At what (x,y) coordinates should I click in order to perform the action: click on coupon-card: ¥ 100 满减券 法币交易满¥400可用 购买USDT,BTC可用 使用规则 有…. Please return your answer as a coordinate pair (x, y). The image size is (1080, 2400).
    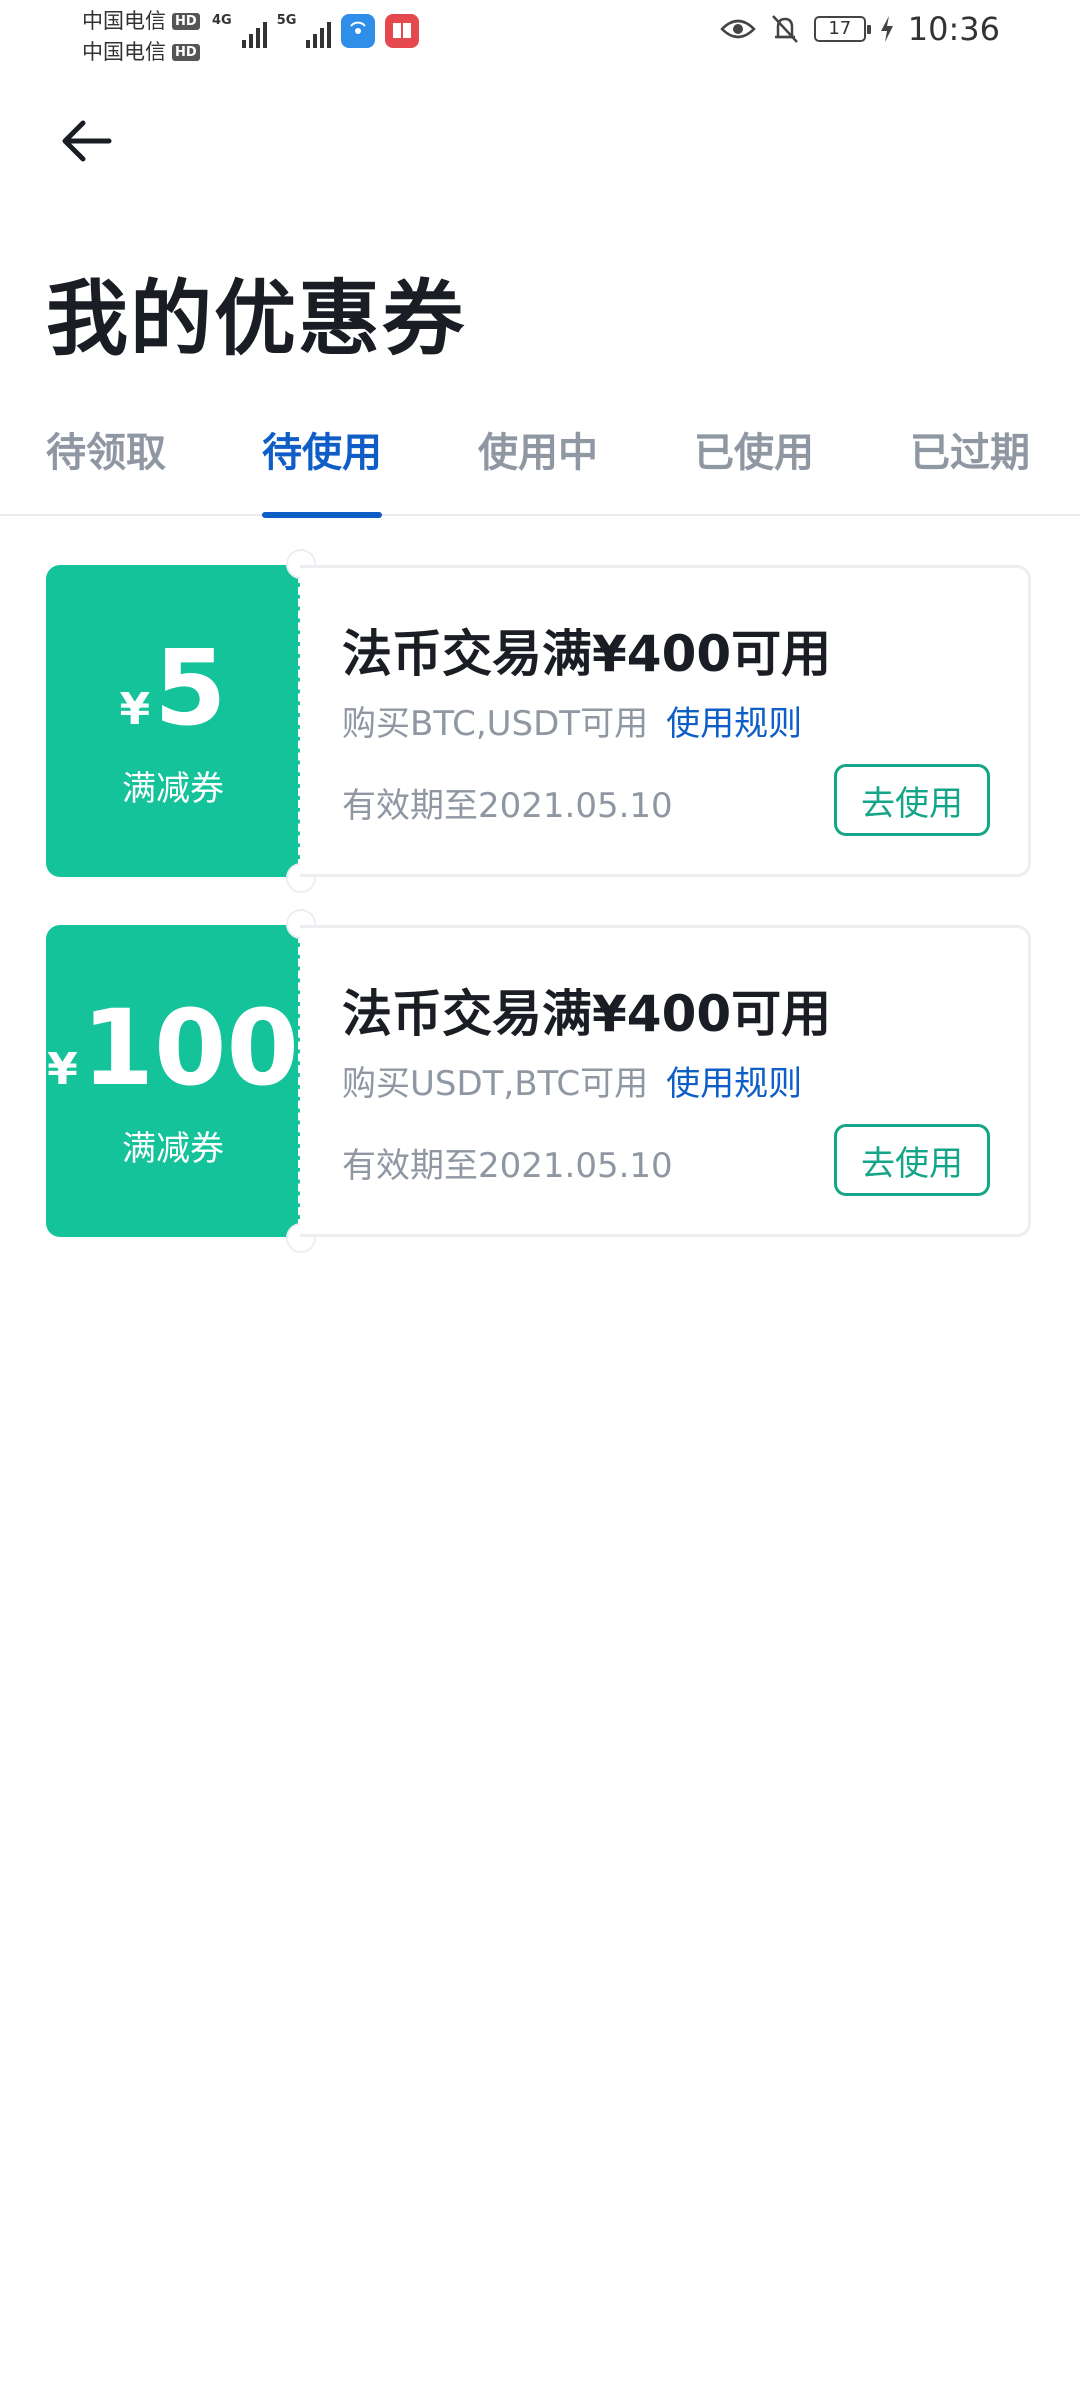
    Looking at the image, I should click on (538, 1081).